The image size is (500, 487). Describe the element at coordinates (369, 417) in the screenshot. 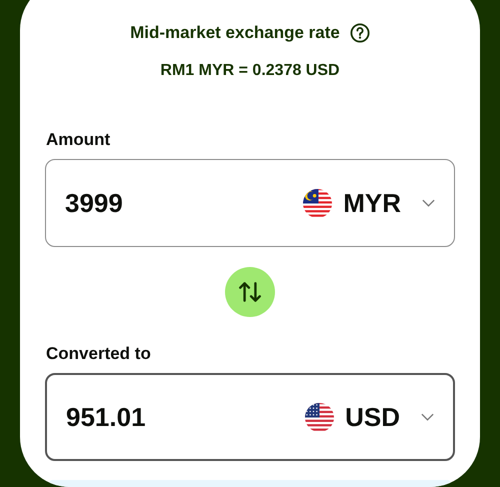

I see `currency-selector: USD` at that location.